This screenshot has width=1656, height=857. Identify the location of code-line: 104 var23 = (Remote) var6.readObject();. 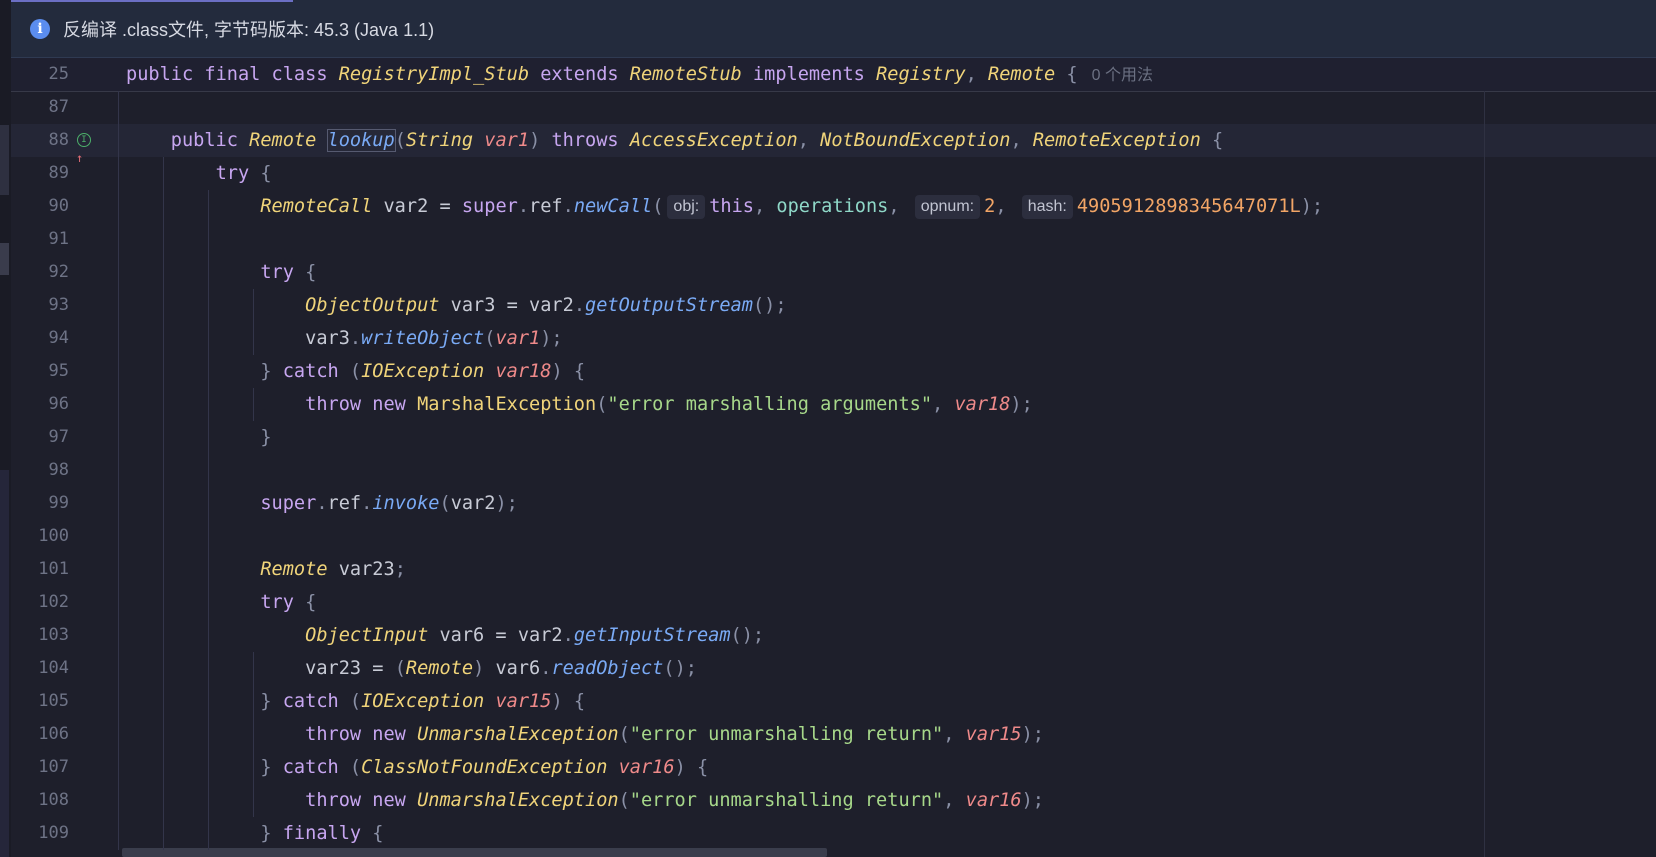
(833, 668).